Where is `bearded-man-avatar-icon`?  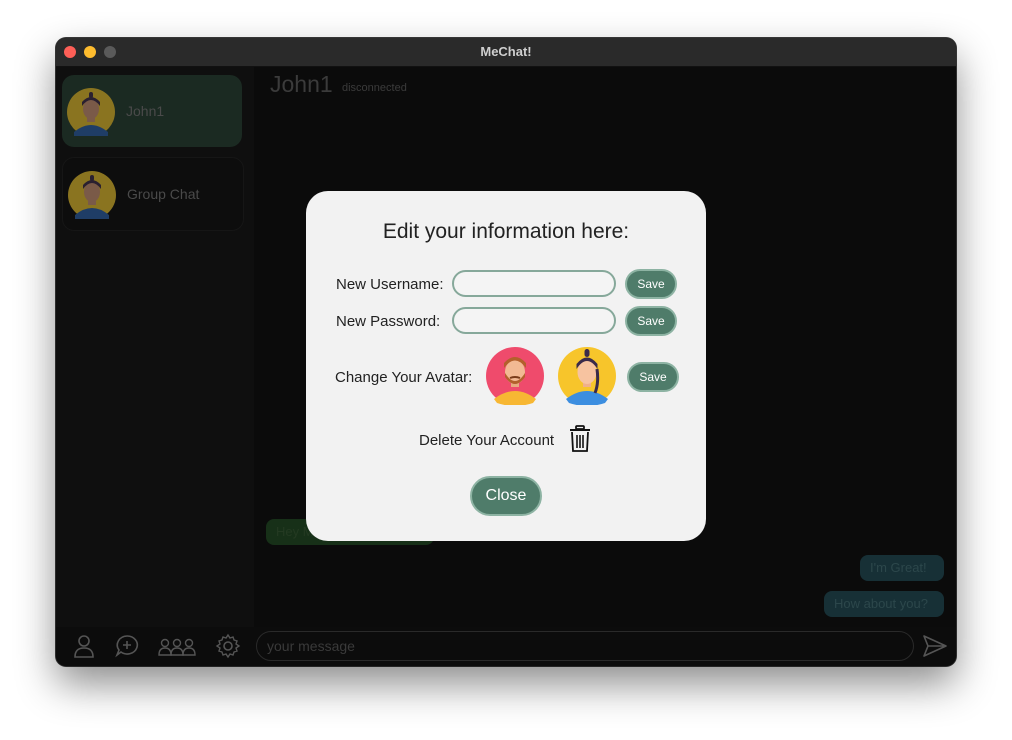
bearded-man-avatar-icon is located at coordinates (515, 376).